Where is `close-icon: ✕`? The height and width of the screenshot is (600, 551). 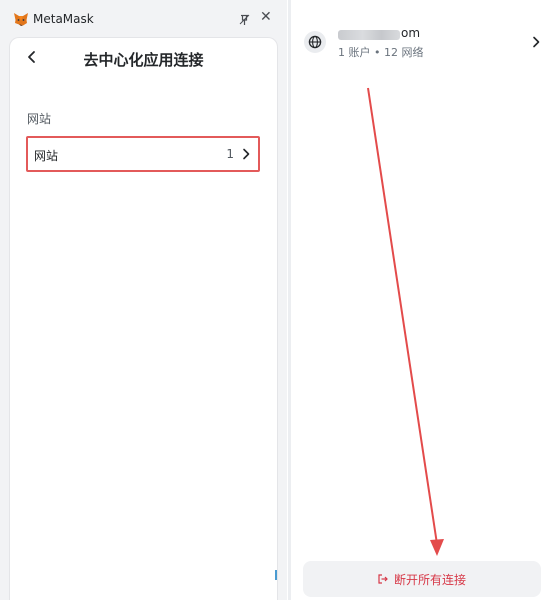 close-icon: ✕ is located at coordinates (266, 17).